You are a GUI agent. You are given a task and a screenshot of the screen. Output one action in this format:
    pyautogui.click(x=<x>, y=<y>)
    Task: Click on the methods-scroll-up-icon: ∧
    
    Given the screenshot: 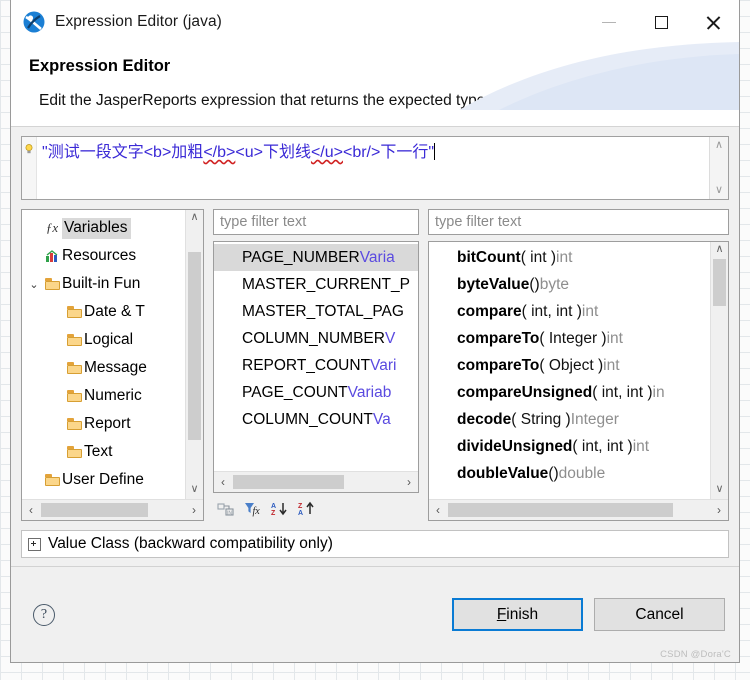 What is the action you would take?
    pyautogui.click(x=719, y=249)
    